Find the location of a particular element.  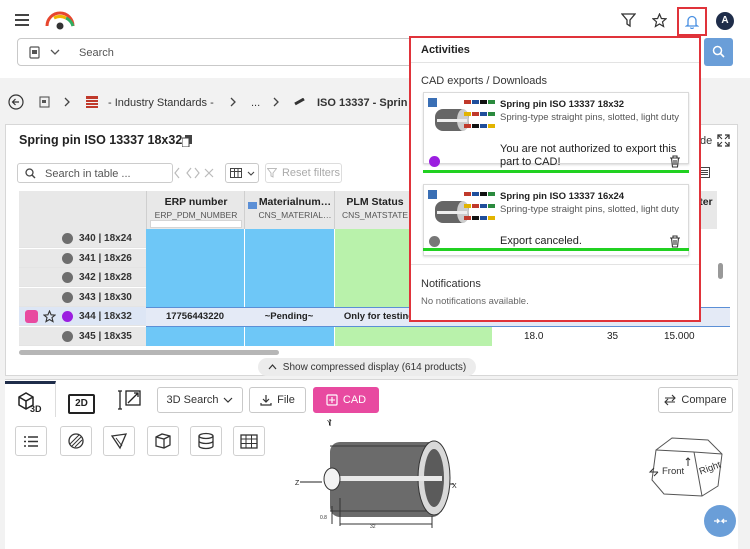

column-header-erp: ERP number ERP_PDM_NUMBER is located at coordinates (195, 210).